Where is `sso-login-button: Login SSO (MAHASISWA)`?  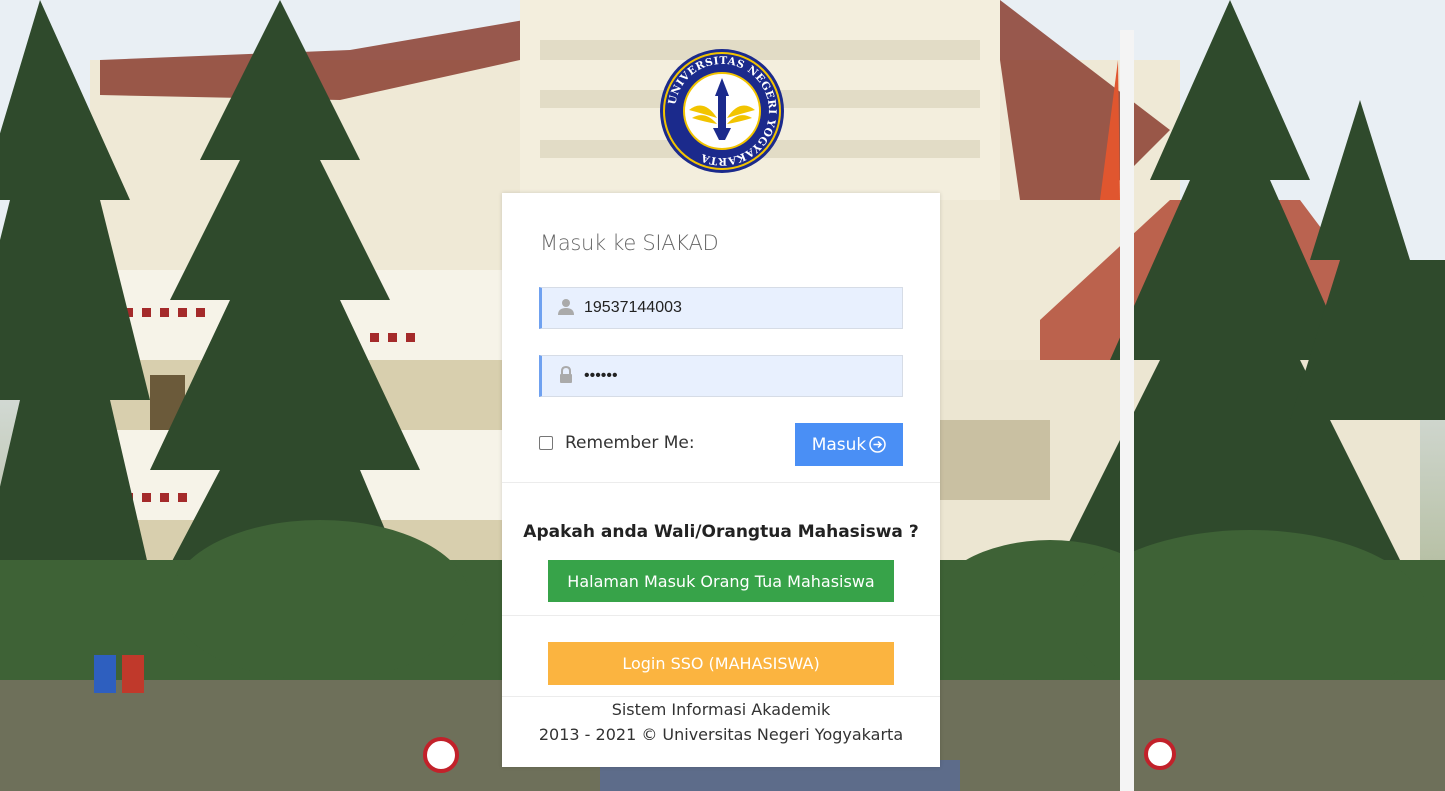
sso-login-button: Login SSO (MAHASISWA) is located at coordinates (721, 663).